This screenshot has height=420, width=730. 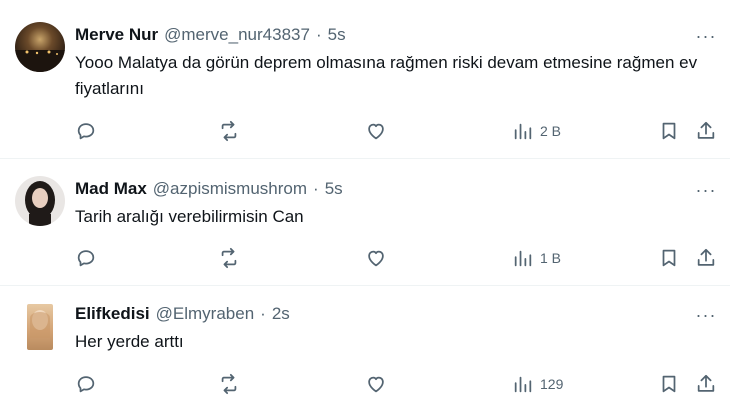 I want to click on author-name: Elifkedisi, so click(x=112, y=314).